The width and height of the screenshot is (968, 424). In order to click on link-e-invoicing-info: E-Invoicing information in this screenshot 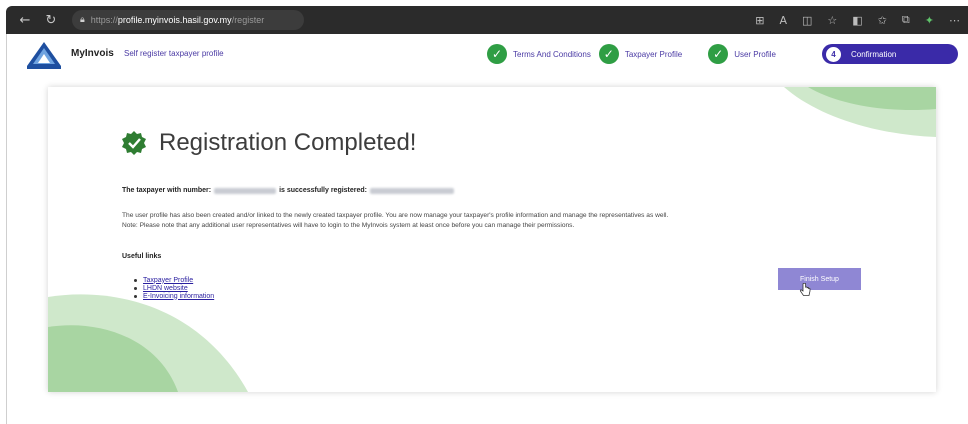, I will do `click(178, 296)`.